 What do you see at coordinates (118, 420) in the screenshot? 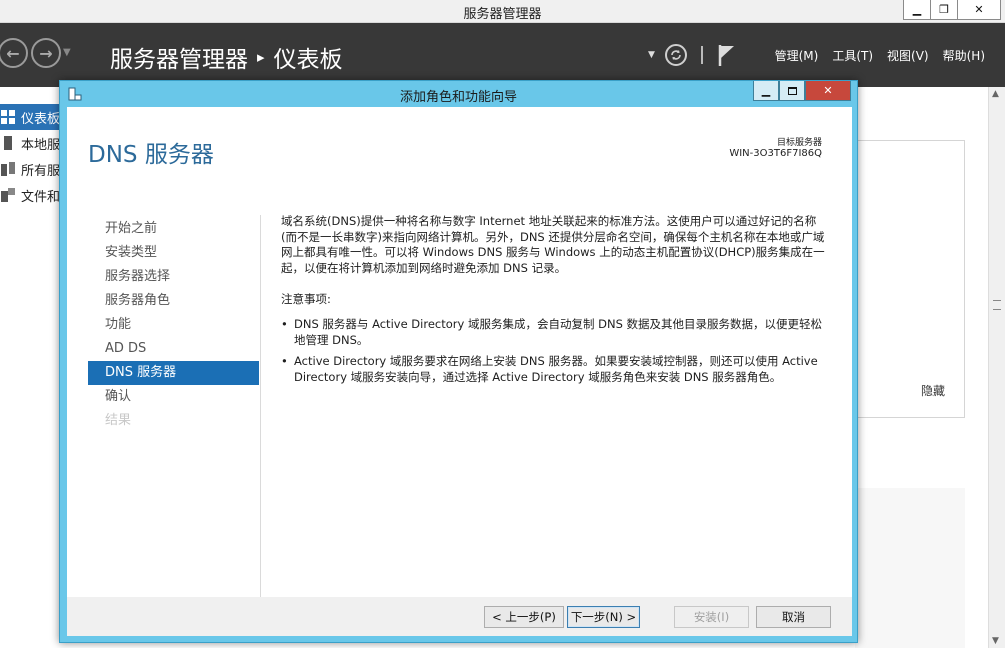
I see `nav-results: 结果` at bounding box center [118, 420].